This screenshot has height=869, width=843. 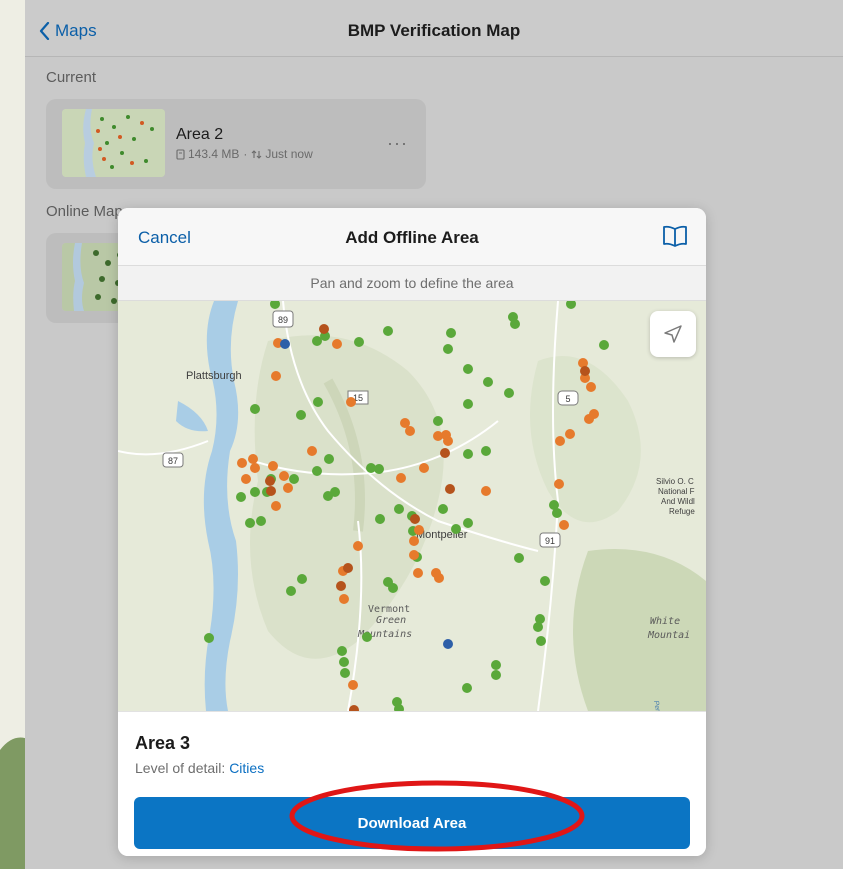 I want to click on book-icon, so click(x=675, y=236).